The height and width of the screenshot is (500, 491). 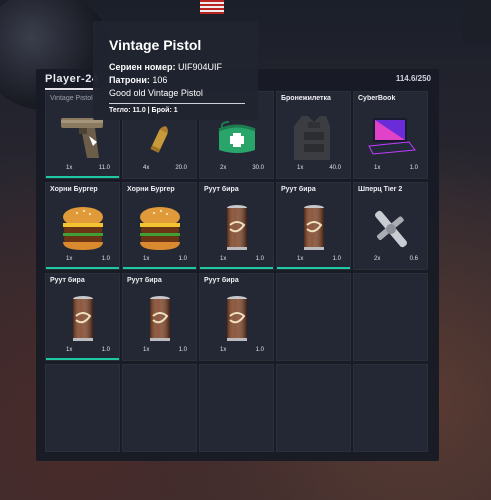 What do you see at coordinates (476, 22) in the screenshot?
I see `background-figure` at bounding box center [476, 22].